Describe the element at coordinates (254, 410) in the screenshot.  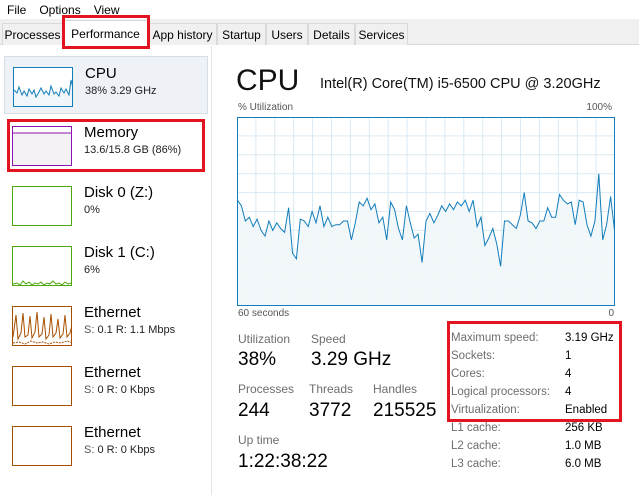
I see `processes-value: 244` at that location.